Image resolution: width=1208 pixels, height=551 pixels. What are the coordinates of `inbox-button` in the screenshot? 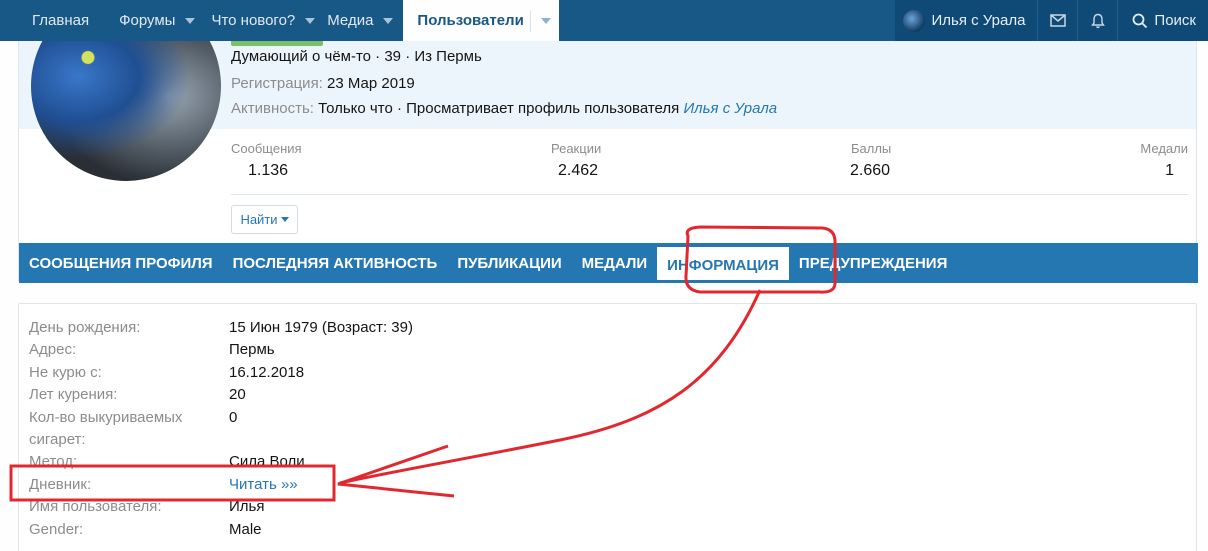 It's located at (1057, 20).